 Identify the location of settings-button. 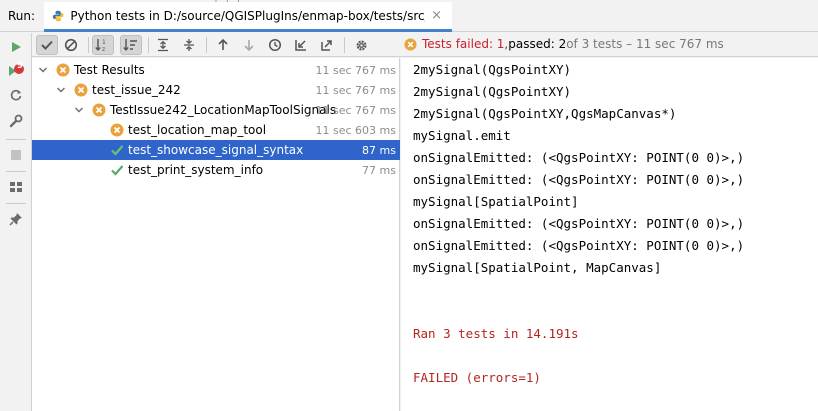
(16, 121).